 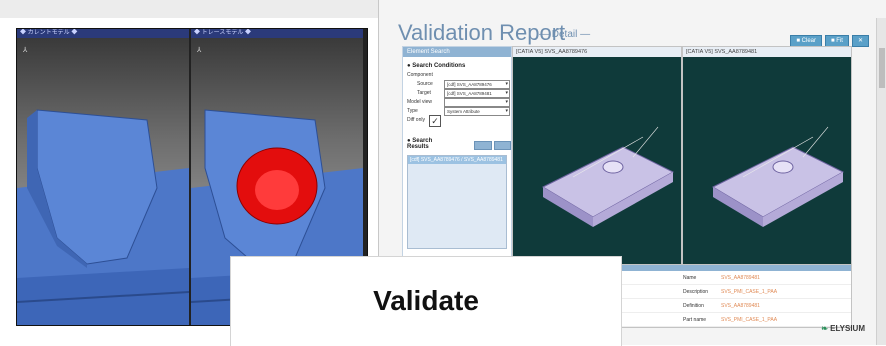 I want to click on search-results-title: ● Search Results, so click(x=420, y=144).